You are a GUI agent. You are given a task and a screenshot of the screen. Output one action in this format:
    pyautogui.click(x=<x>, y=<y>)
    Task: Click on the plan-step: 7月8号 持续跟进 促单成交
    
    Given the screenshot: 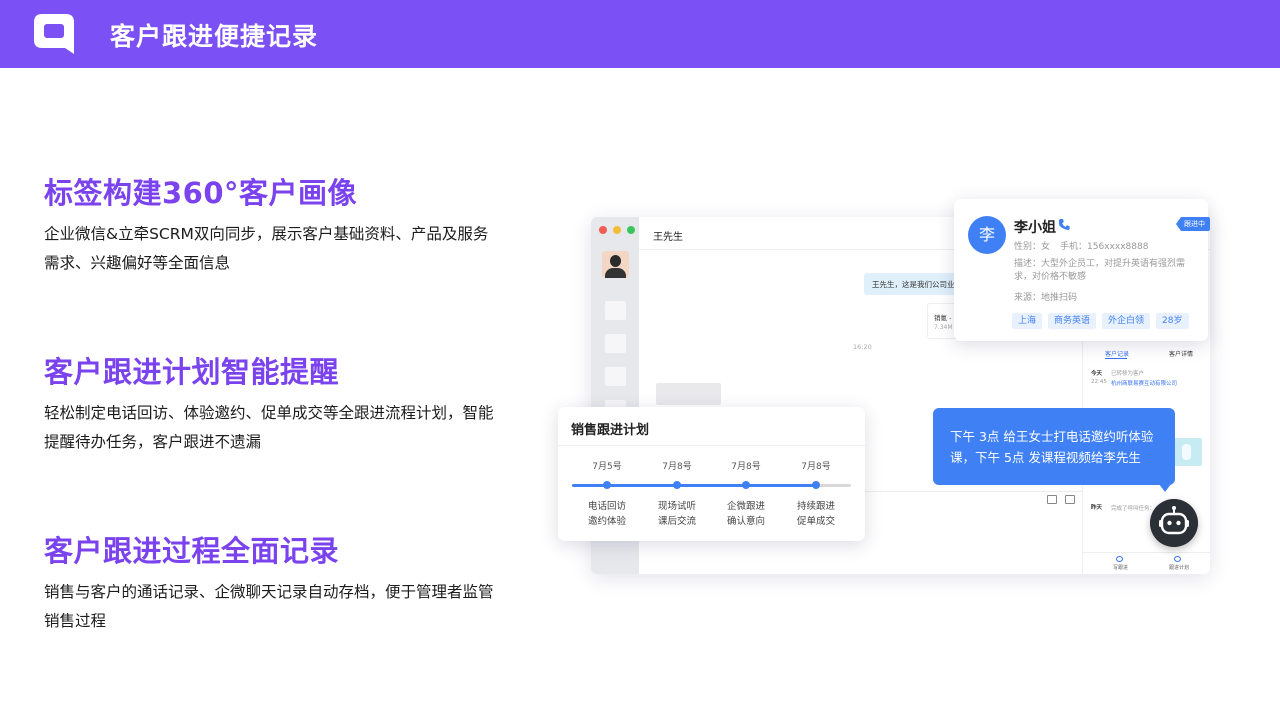 What is the action you would take?
    pyautogui.click(x=816, y=493)
    